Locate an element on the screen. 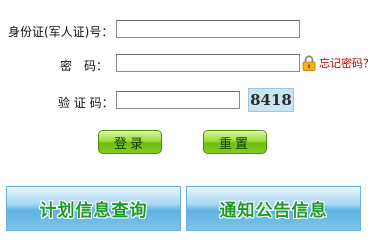  reset-button: 重置 is located at coordinates (235, 142).